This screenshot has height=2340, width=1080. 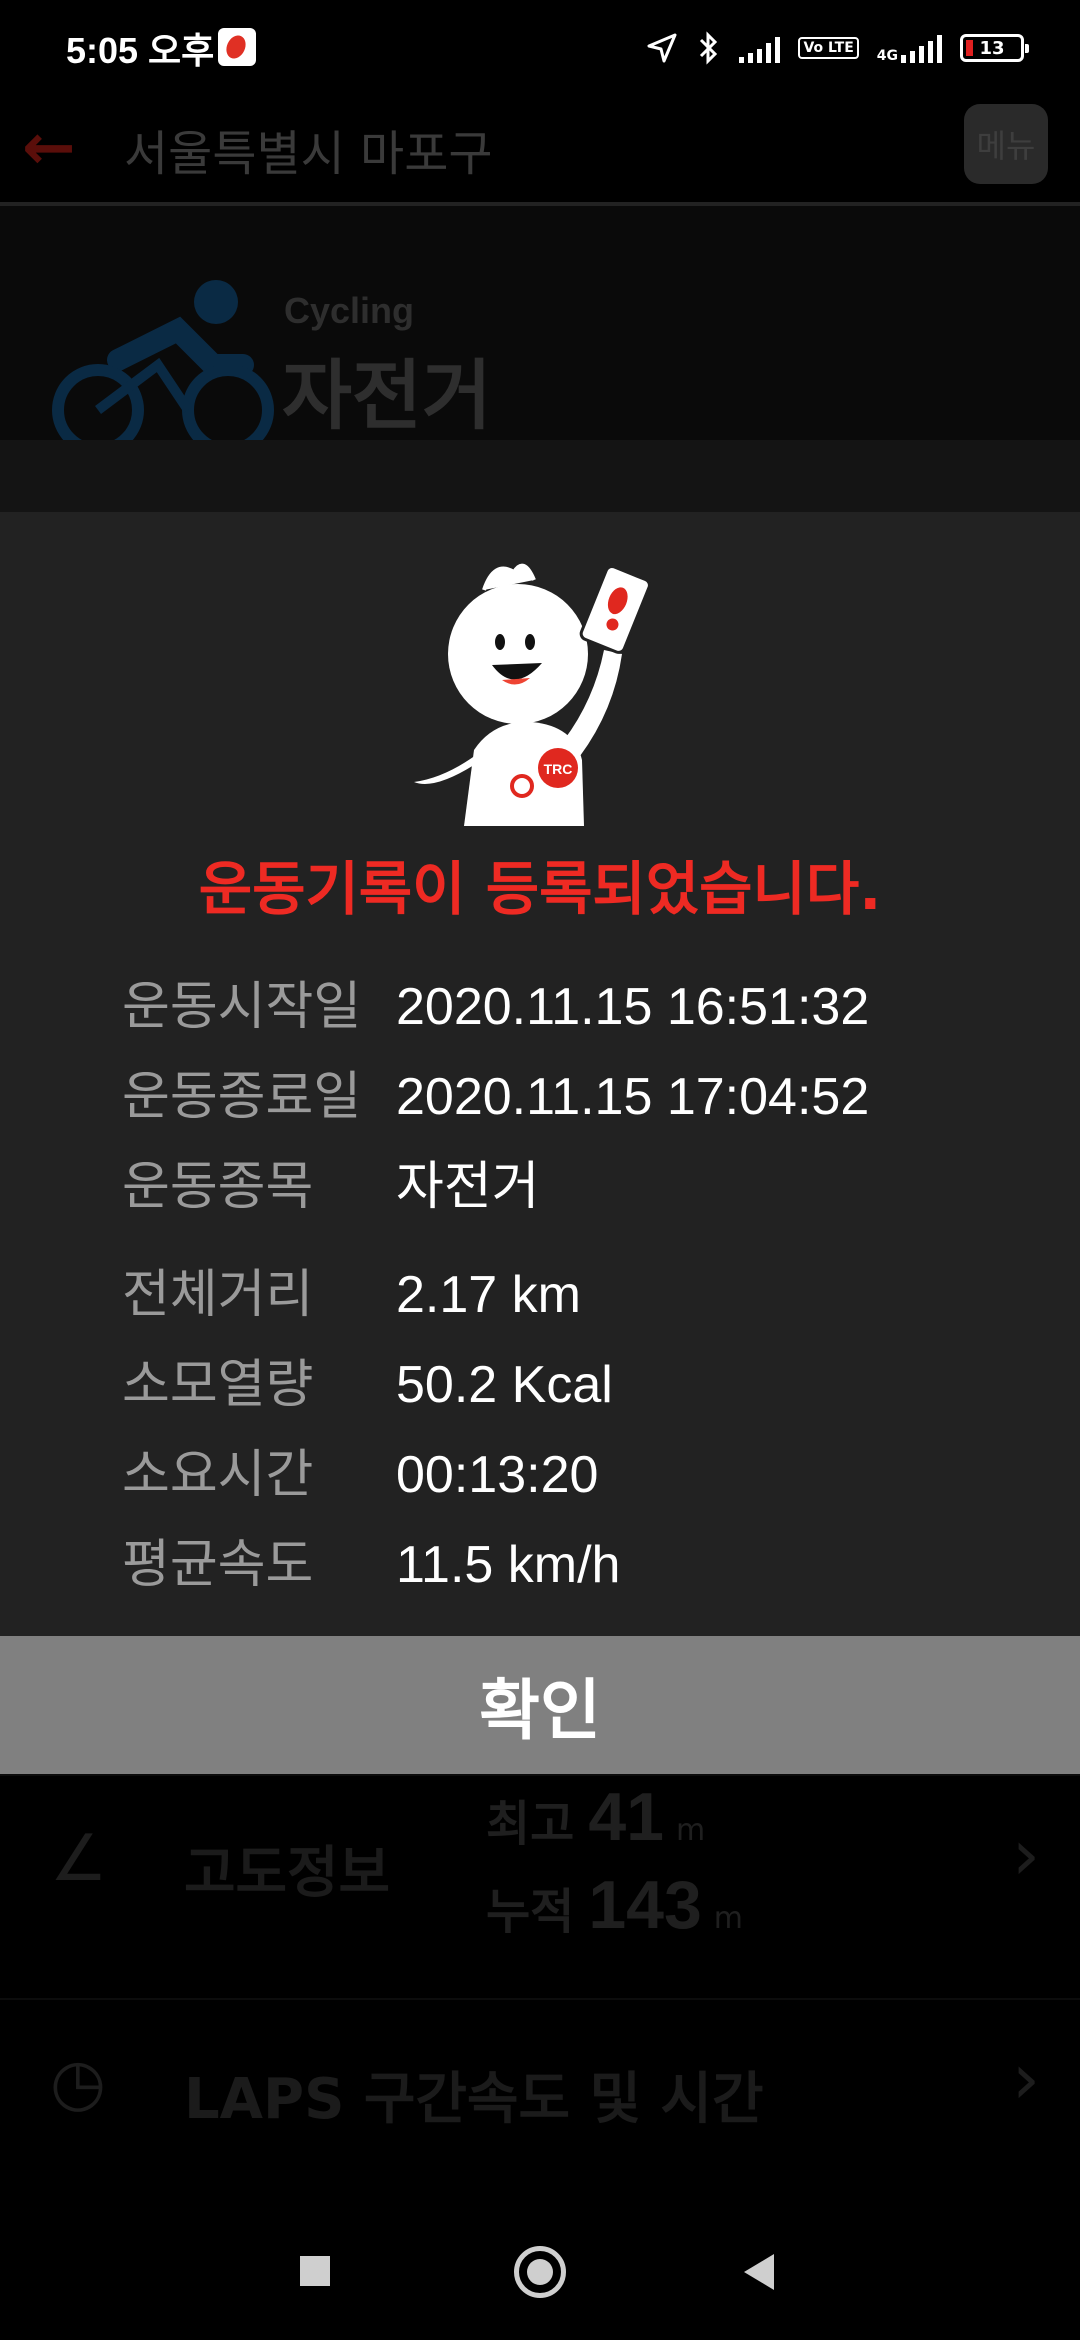 What do you see at coordinates (633, 1007) in the screenshot?
I see `info-value: 2020.11.15 16:51:32` at bounding box center [633, 1007].